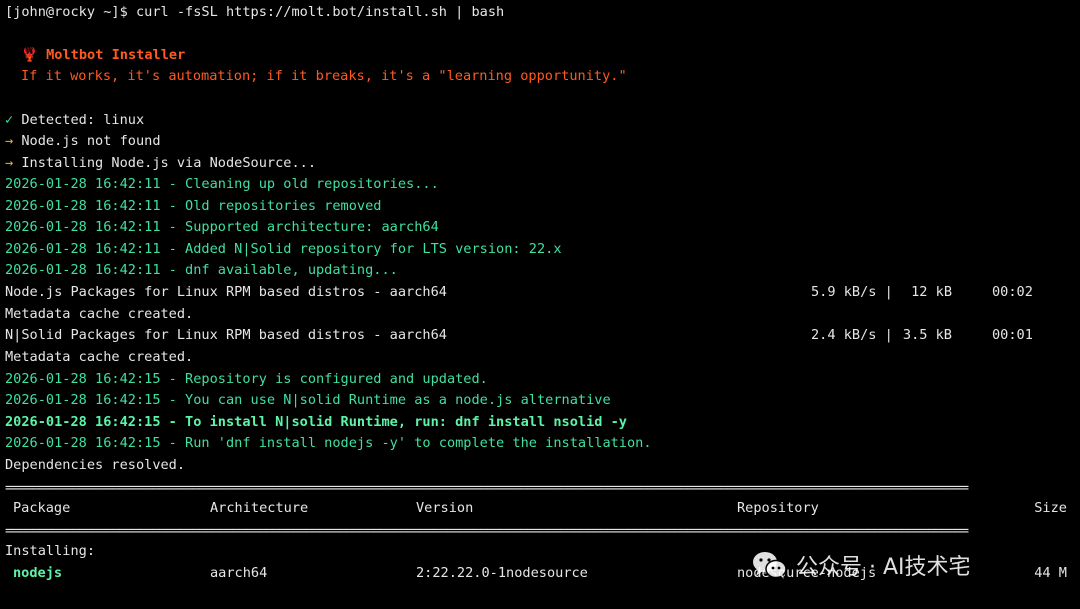 Image resolution: width=1080 pixels, height=609 pixels. Describe the element at coordinates (1050, 508) in the screenshot. I see `table-header-size: Size` at that location.